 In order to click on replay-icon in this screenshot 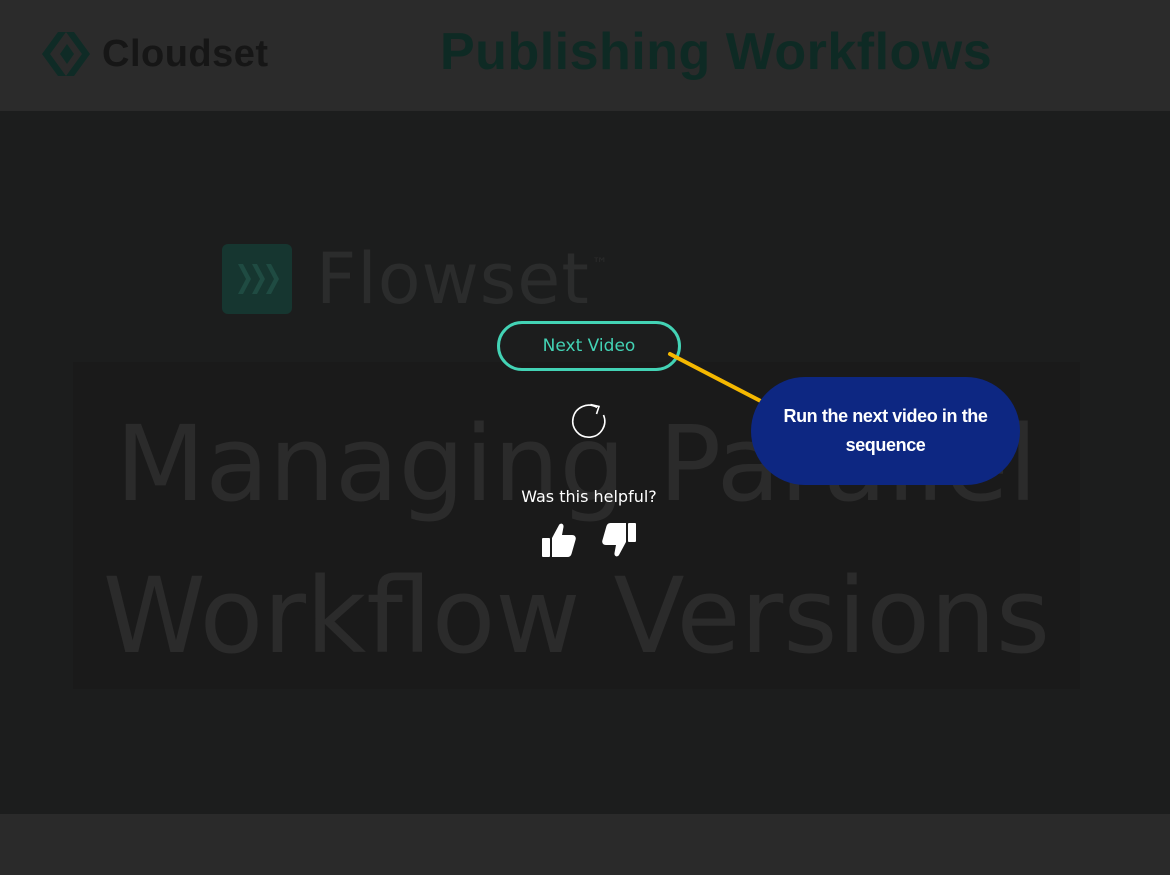, I will do `click(589, 421)`.